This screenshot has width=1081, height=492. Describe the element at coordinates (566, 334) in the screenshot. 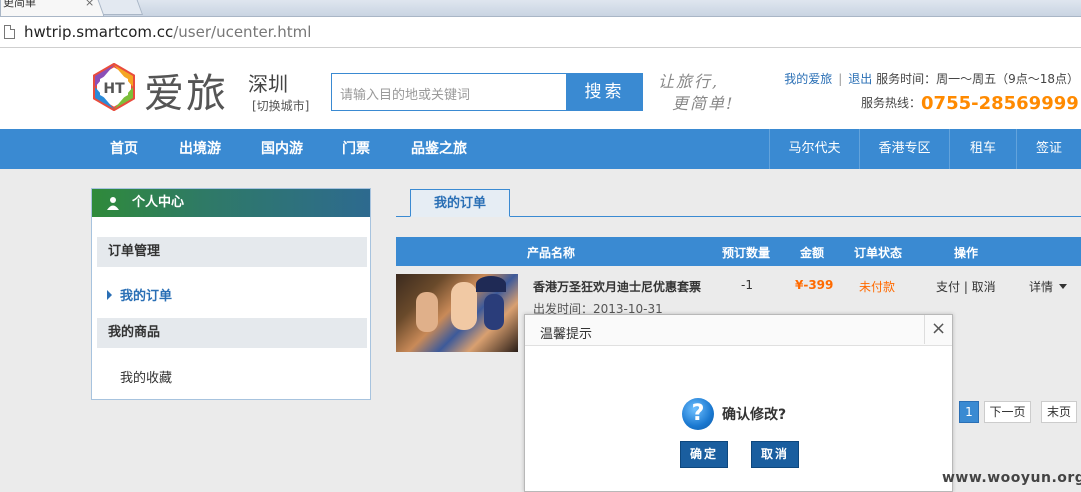

I see `dialog-title: 温馨提示` at that location.